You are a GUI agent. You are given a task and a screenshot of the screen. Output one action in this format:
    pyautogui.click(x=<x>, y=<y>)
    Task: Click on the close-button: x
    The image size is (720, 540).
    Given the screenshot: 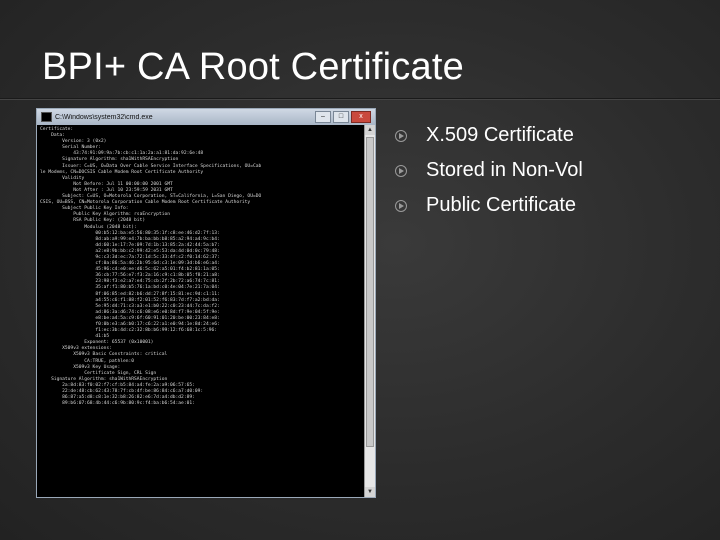 What is the action you would take?
    pyautogui.click(x=361, y=117)
    